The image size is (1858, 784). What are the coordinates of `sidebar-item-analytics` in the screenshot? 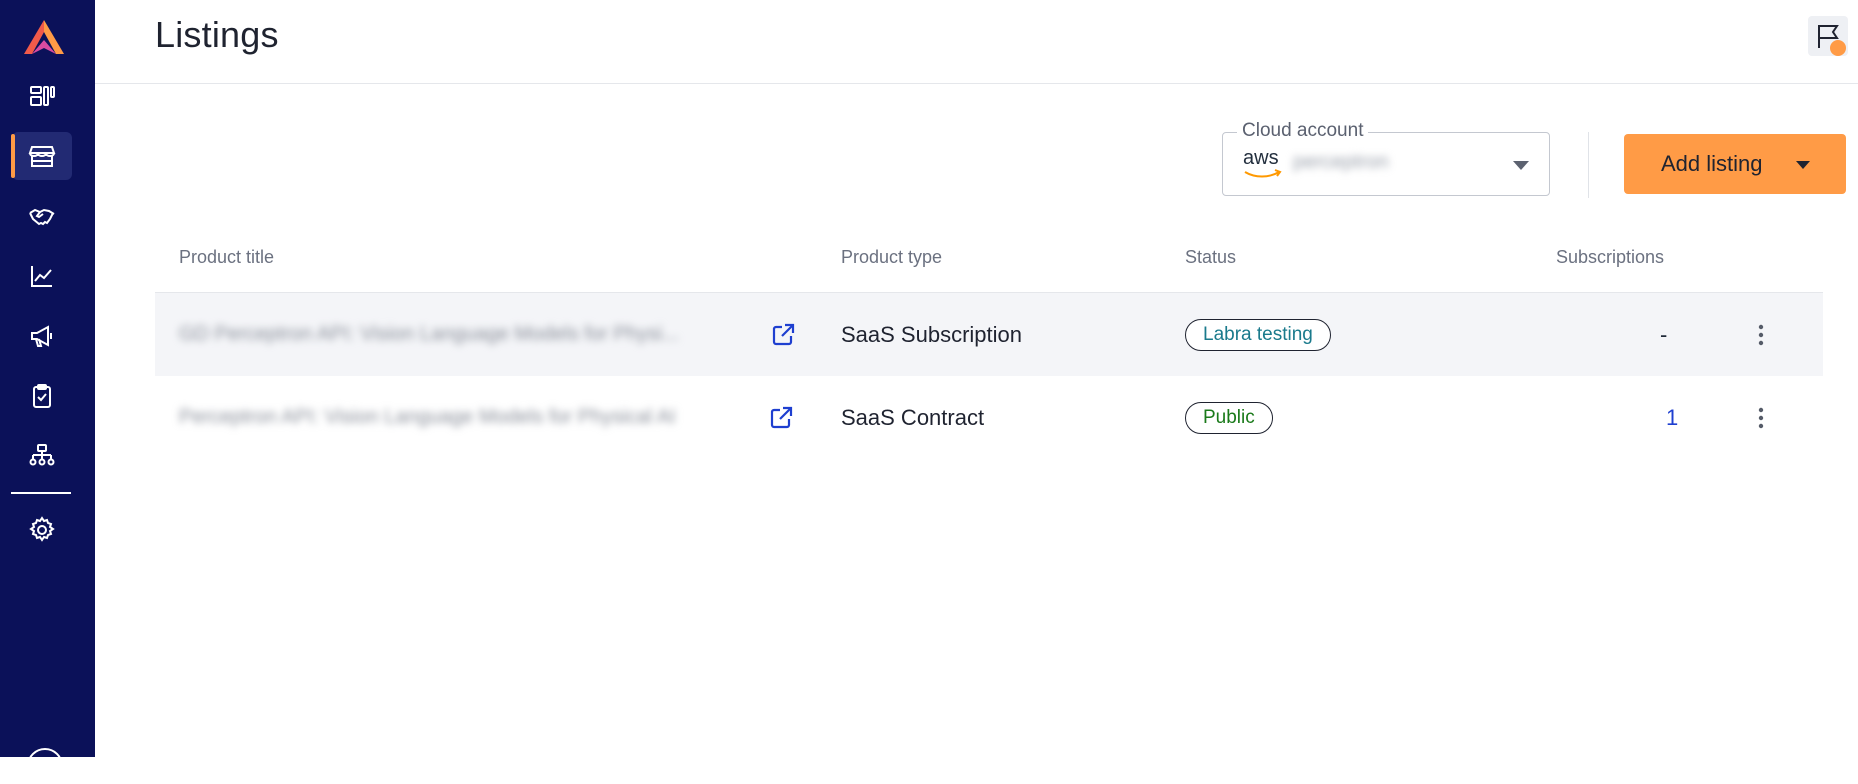 It's located at (42, 276).